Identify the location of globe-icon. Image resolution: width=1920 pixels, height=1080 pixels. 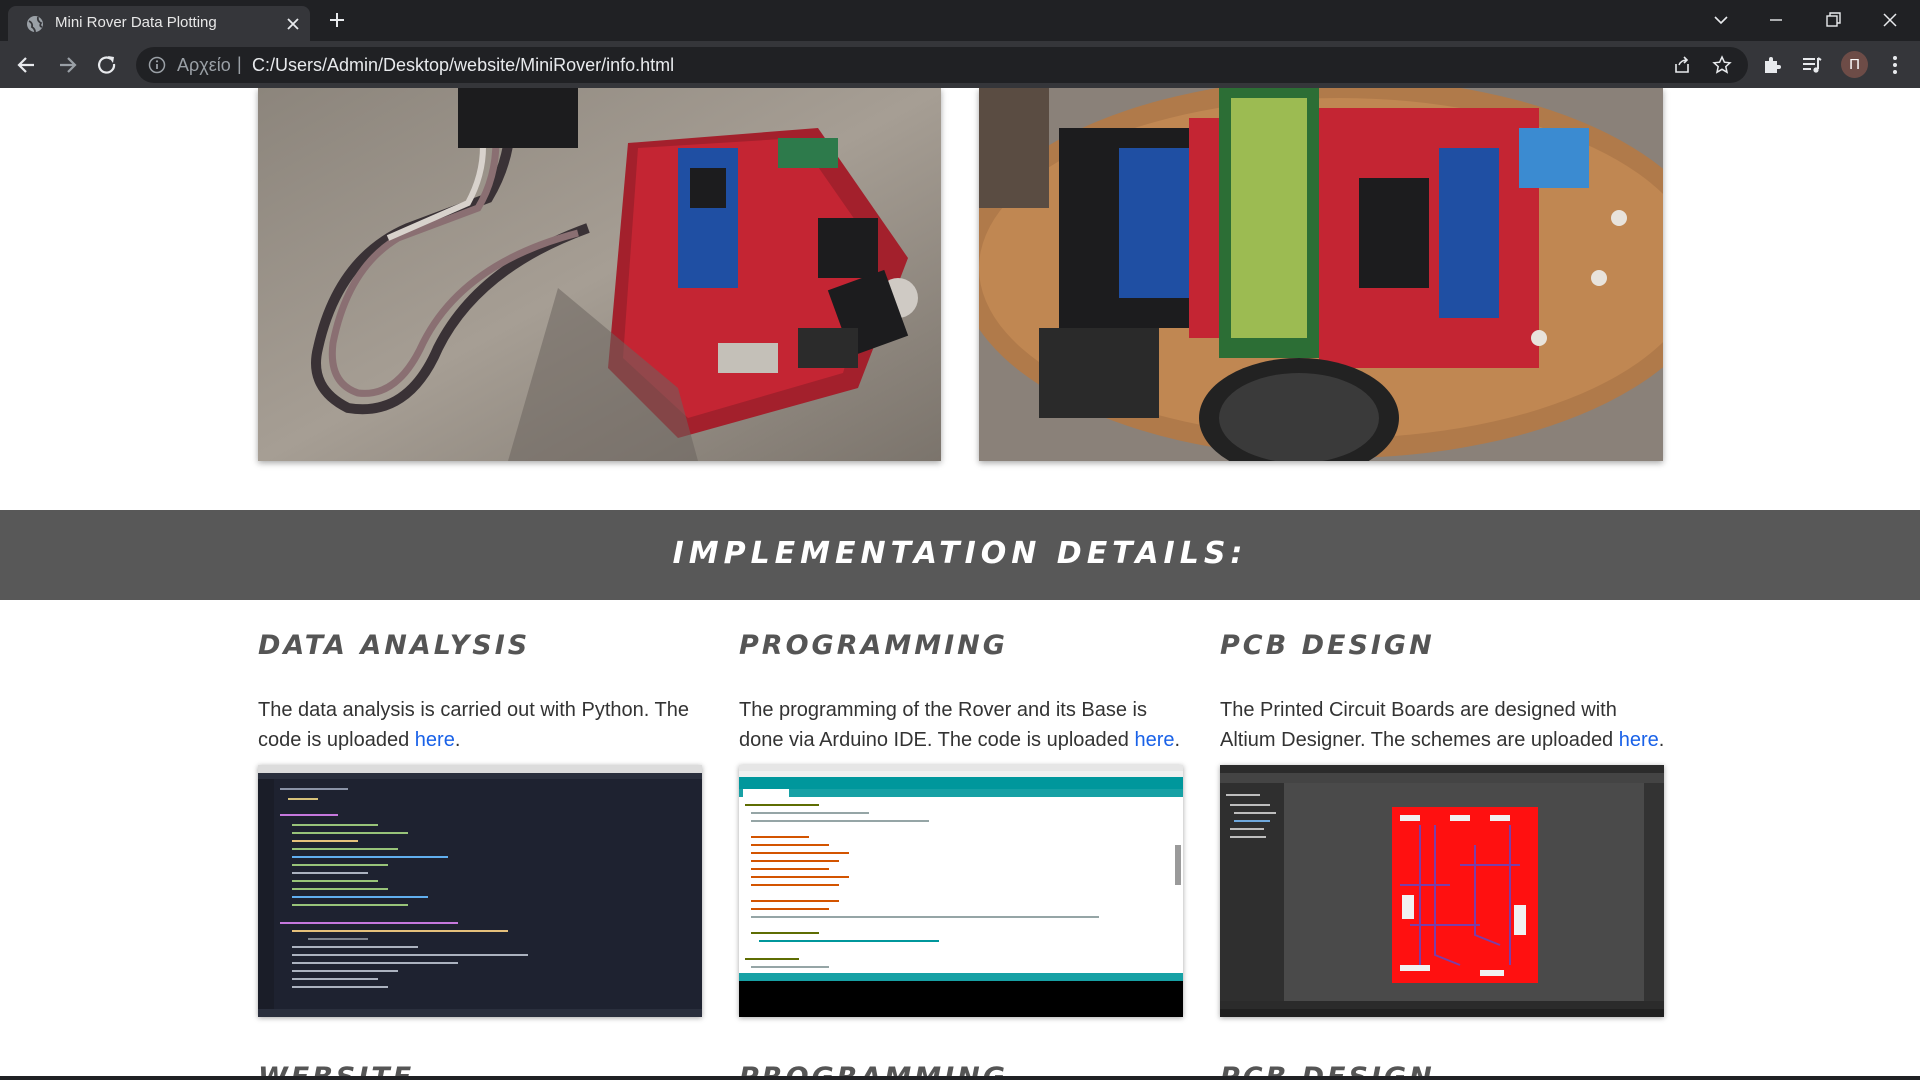
(35, 24).